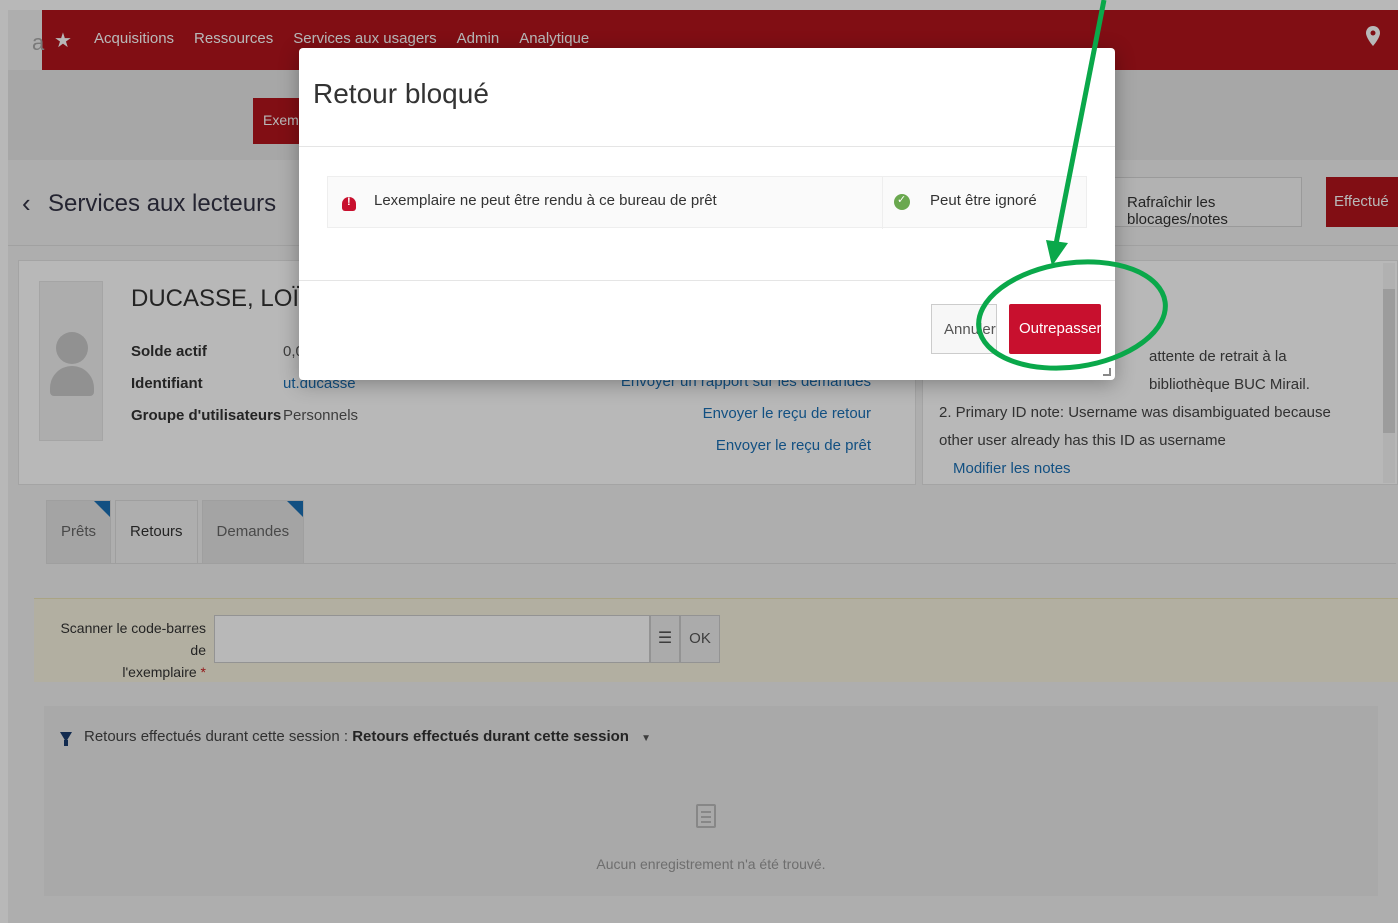 The width and height of the screenshot is (1398, 923). Describe the element at coordinates (902, 201) in the screenshot. I see `check-circle-icon` at that location.